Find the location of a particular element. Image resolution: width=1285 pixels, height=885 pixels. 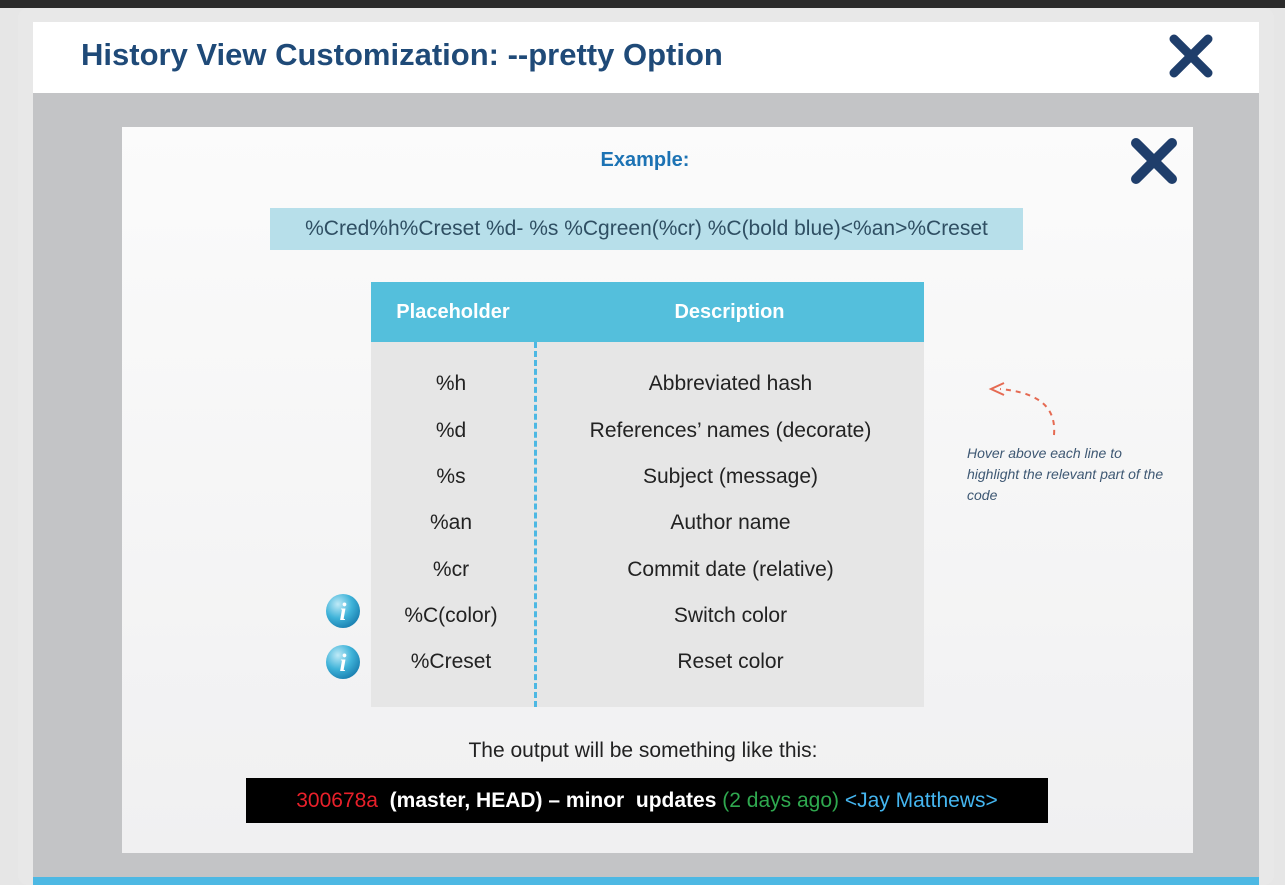

table-row-d: %d References’ names (decorate) is located at coordinates (647, 431).